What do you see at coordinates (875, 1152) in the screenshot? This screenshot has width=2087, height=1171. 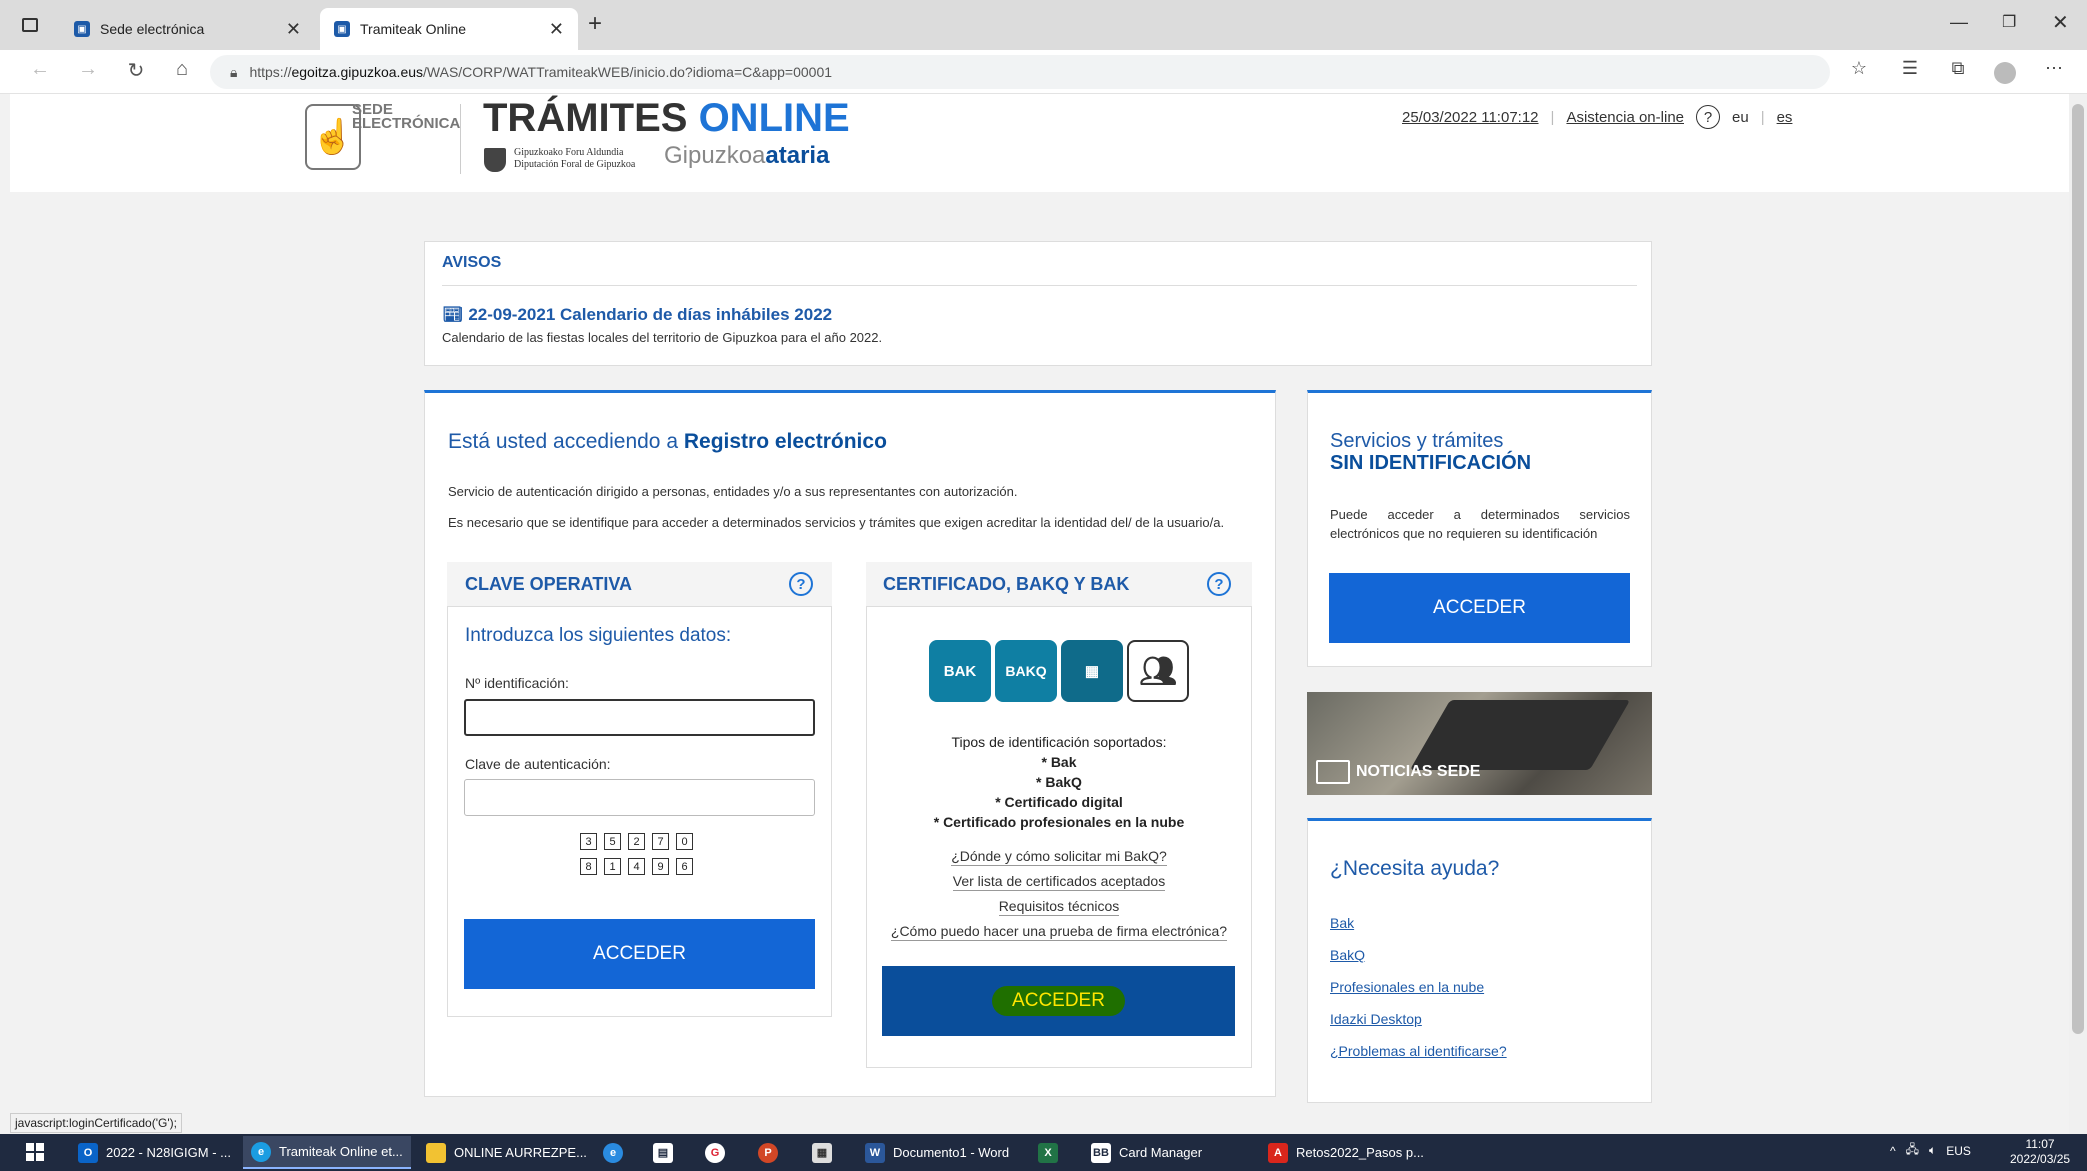 I see `word-icon: W` at bounding box center [875, 1152].